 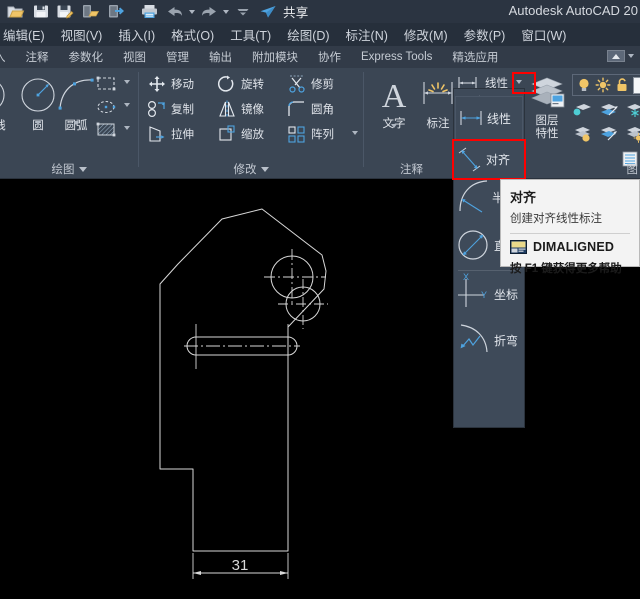 What do you see at coordinates (438, 124) in the screenshot?
I see `dimension-label: 标注` at bounding box center [438, 124].